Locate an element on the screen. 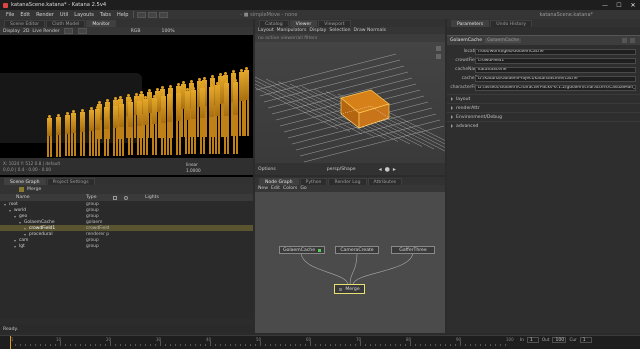 This screenshot has width=640, height=349. visibility-column-icon is located at coordinates (115, 197).